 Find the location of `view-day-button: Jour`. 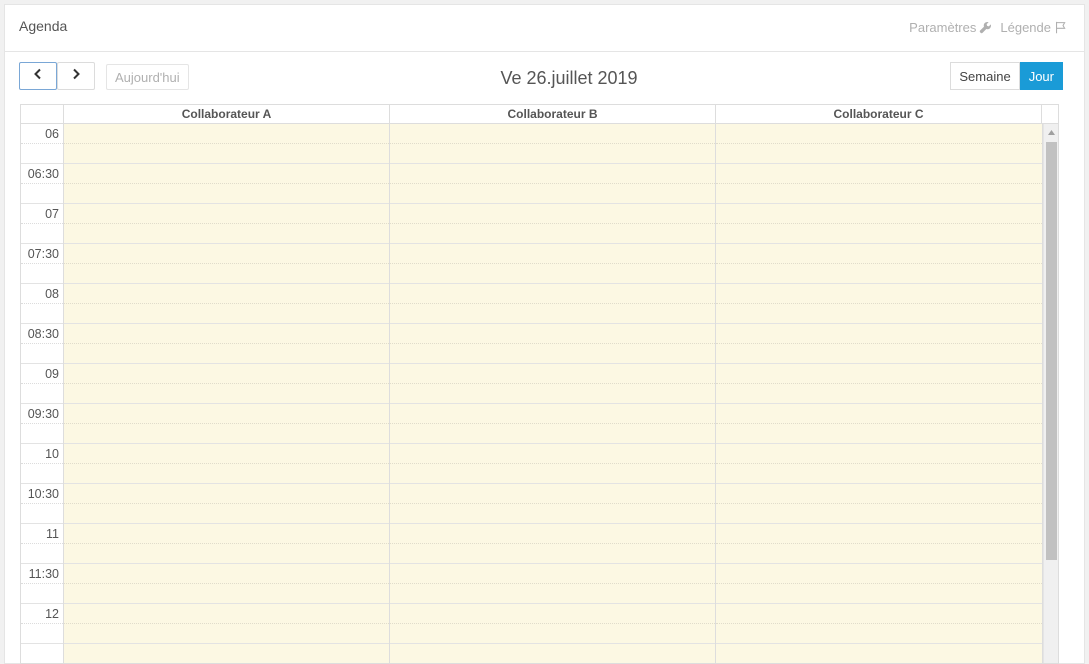

view-day-button: Jour is located at coordinates (1041, 76).